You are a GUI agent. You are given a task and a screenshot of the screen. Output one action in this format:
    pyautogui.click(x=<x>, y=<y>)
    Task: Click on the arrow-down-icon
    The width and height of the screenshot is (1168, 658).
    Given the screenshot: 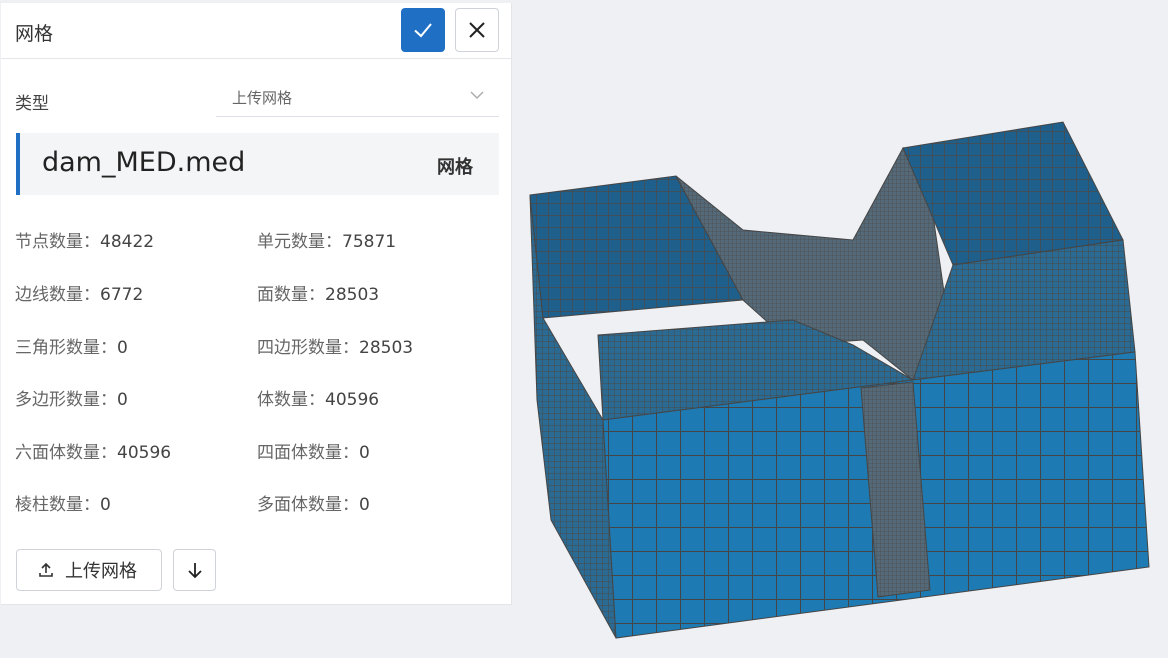 What is the action you would take?
    pyautogui.click(x=194, y=571)
    